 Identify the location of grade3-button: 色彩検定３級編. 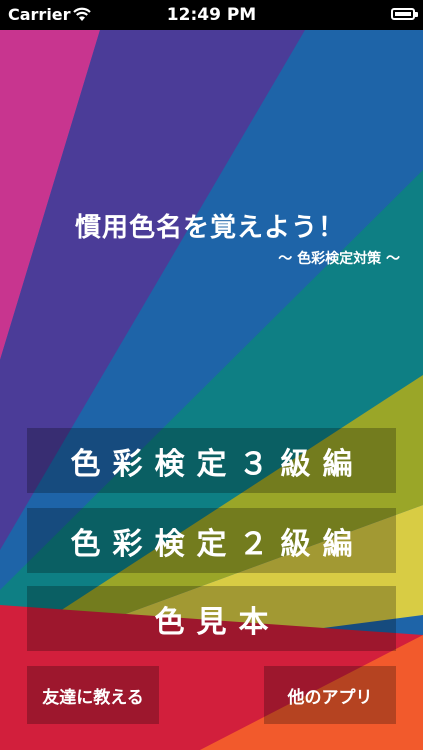
(211, 460).